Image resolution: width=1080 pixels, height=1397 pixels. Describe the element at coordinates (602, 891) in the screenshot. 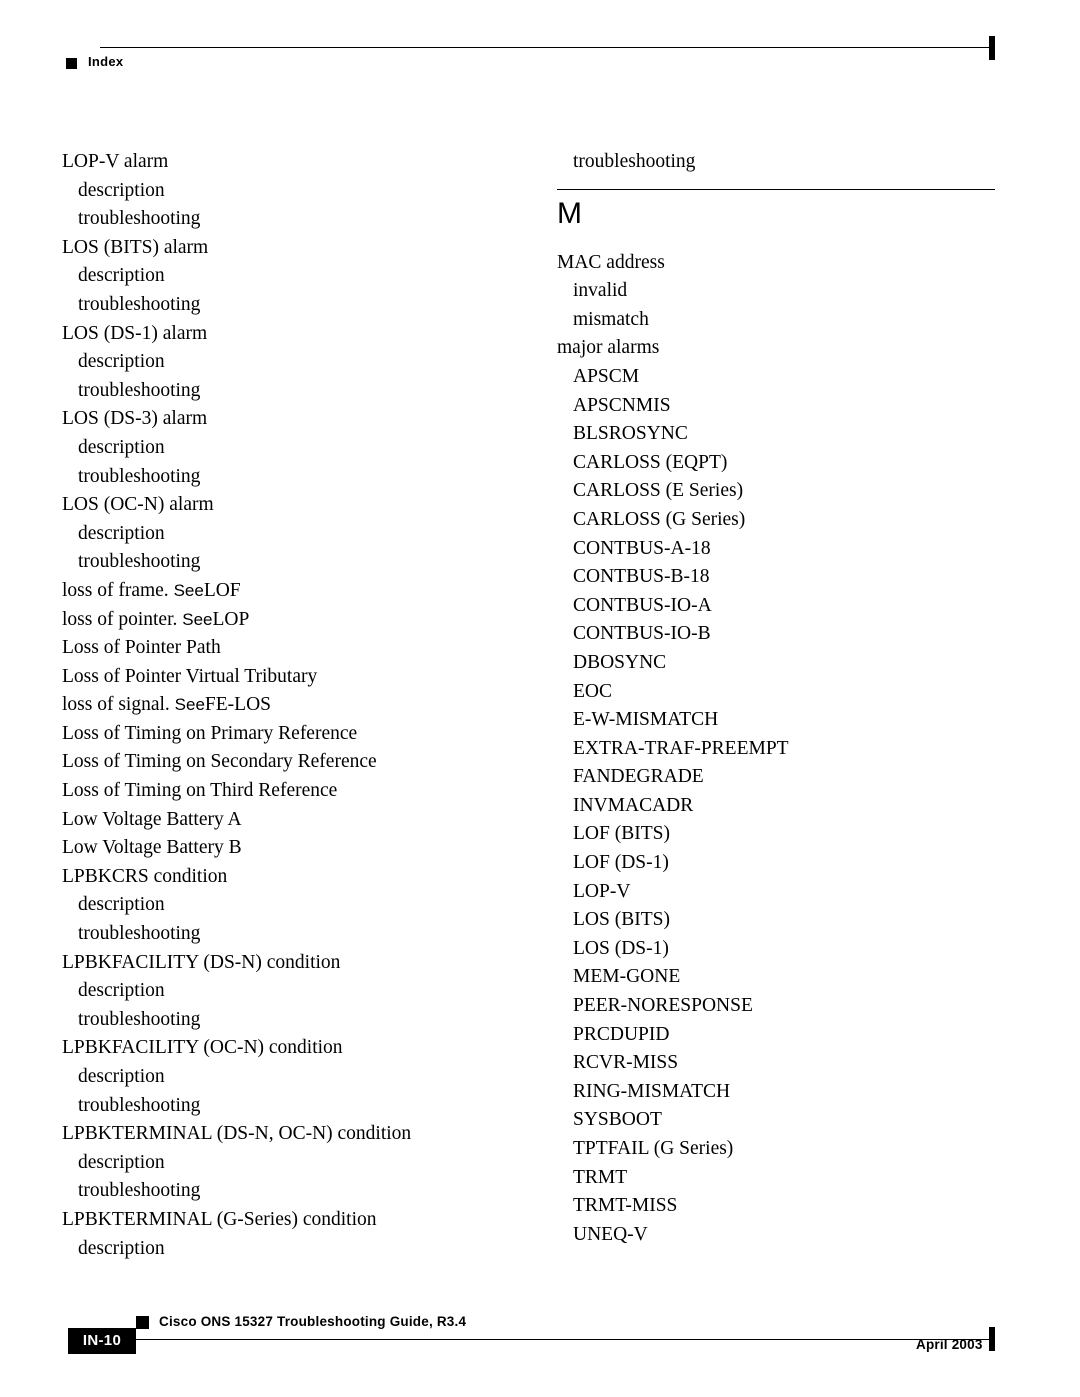

I see `index-entry-text: LOP-V` at that location.